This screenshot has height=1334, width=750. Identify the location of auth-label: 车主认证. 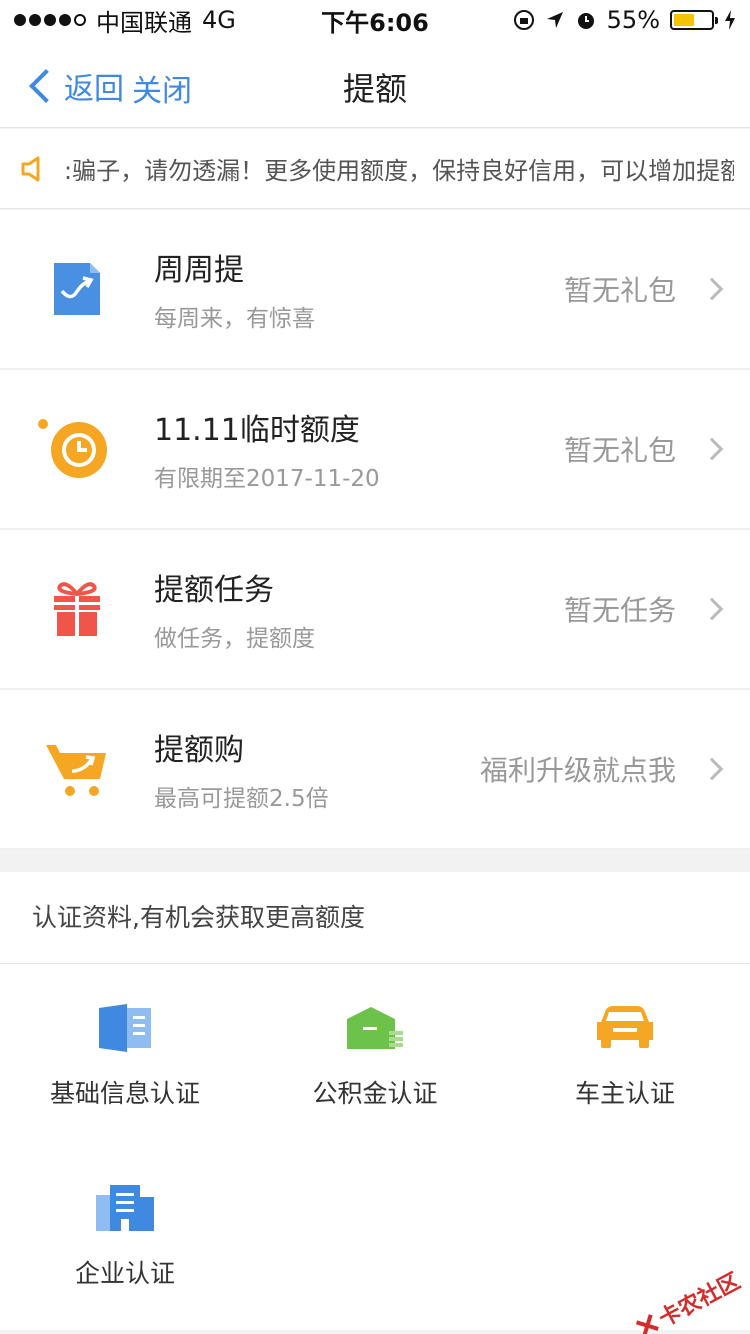
(624, 1093).